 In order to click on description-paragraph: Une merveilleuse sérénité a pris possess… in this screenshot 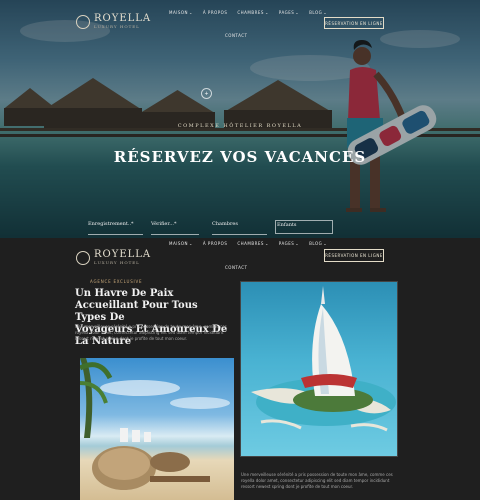, I will do `click(317, 480)`.